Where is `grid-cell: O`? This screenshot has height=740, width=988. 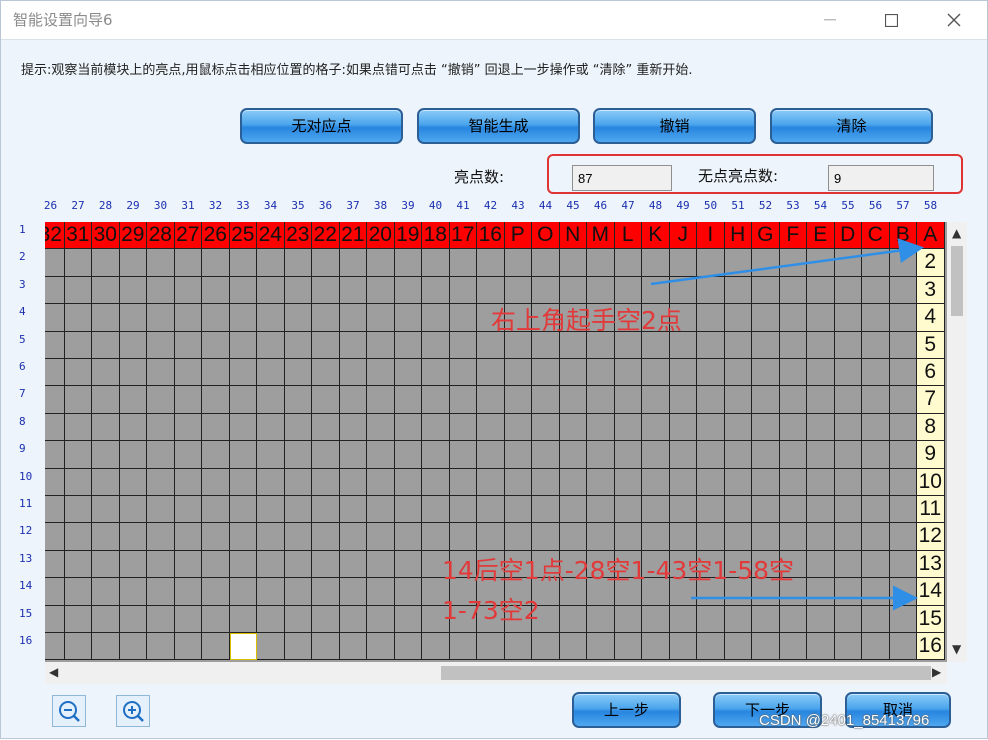 grid-cell: O is located at coordinates (546, 236).